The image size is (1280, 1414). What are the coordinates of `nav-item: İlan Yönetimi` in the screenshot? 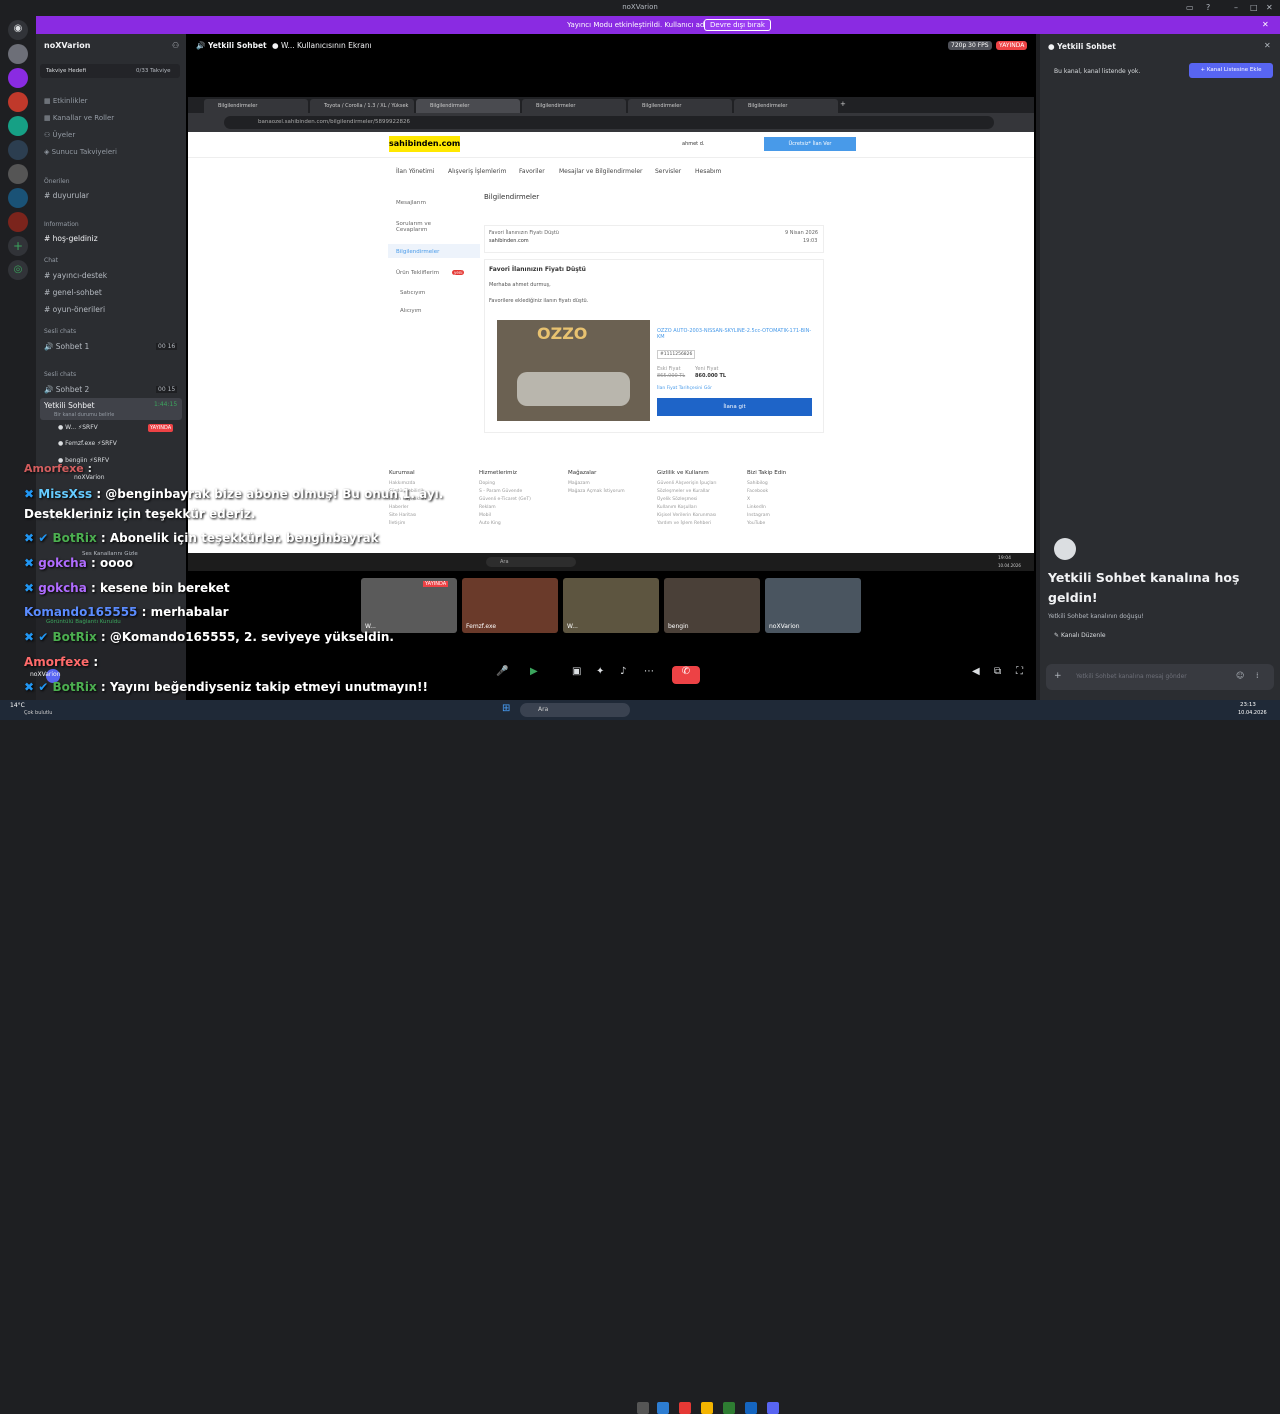 It's located at (415, 171).